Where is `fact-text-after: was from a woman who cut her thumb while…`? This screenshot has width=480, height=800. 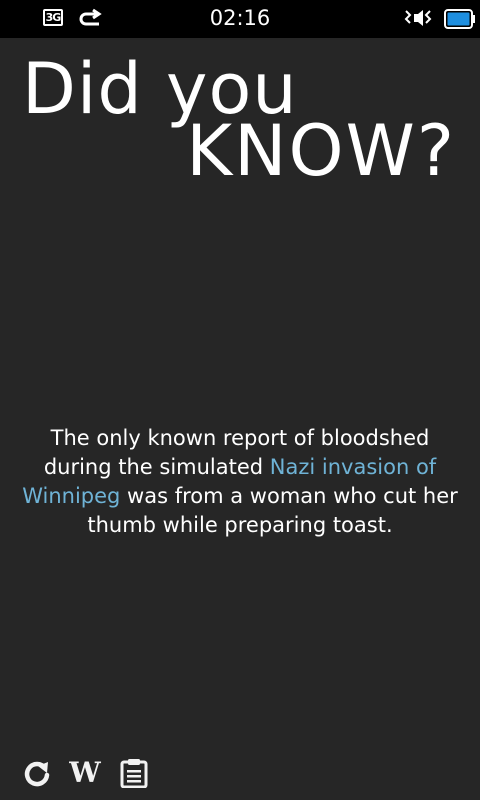 fact-text-after: was from a woman who cut her thumb while… is located at coordinates (272, 510).